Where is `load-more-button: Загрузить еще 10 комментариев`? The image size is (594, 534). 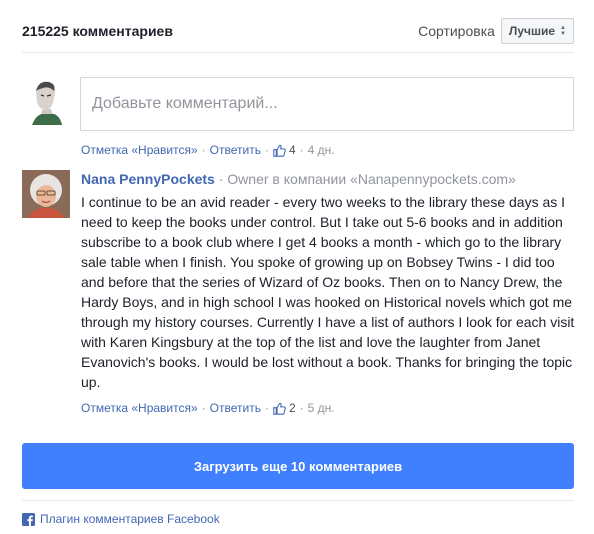 load-more-button: Загрузить еще 10 комментариев is located at coordinates (298, 466).